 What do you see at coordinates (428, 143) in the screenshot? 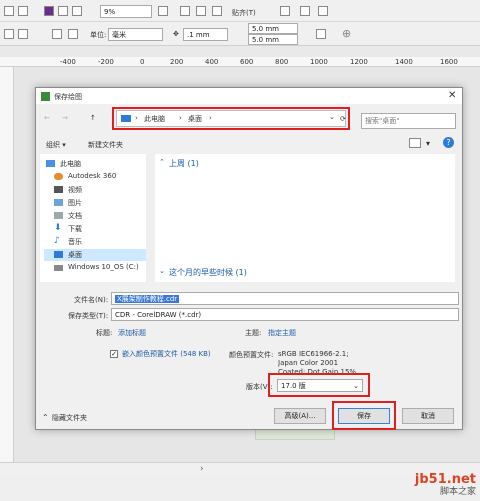
I see `chevron-down-icon: ▾` at bounding box center [428, 143].